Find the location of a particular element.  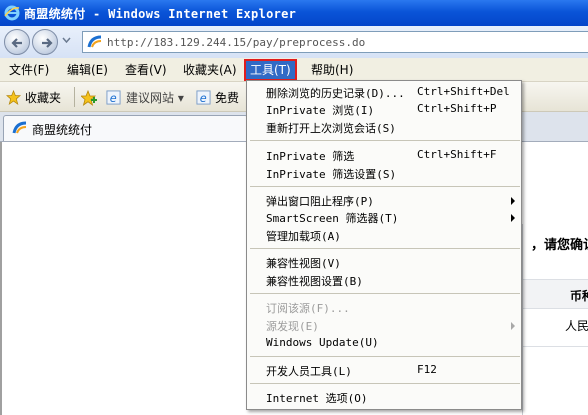

menu-item-label: 兼容性视图设置(B) is located at coordinates (314, 281).